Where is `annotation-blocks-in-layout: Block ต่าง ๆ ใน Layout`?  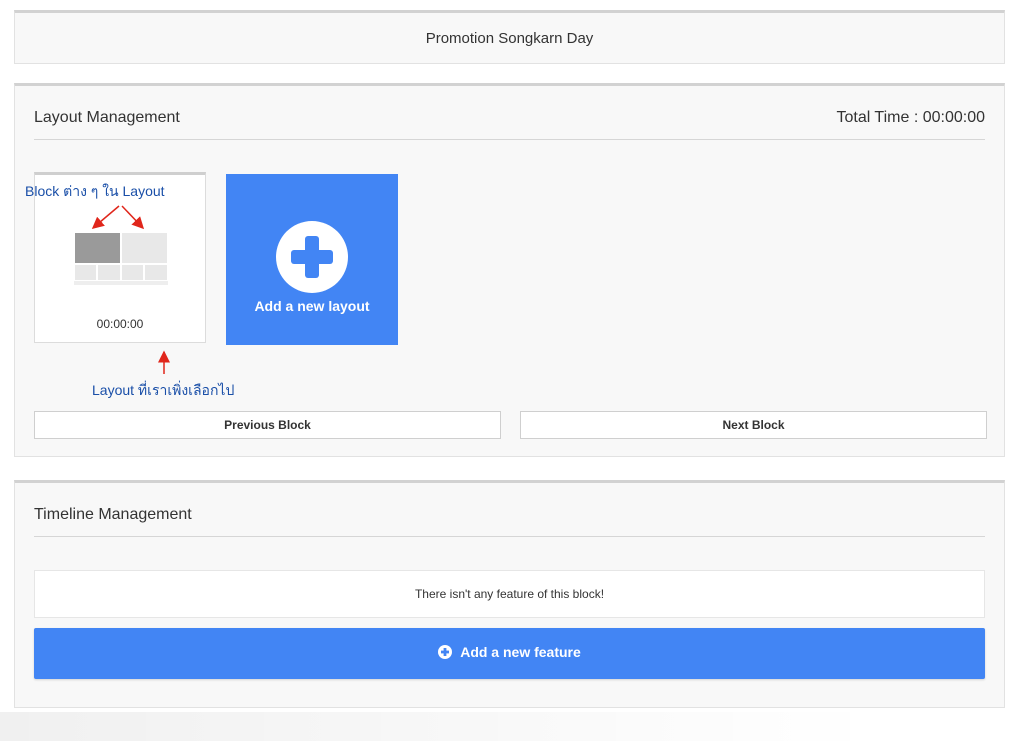 annotation-blocks-in-layout: Block ต่าง ๆ ใน Layout is located at coordinates (95, 191).